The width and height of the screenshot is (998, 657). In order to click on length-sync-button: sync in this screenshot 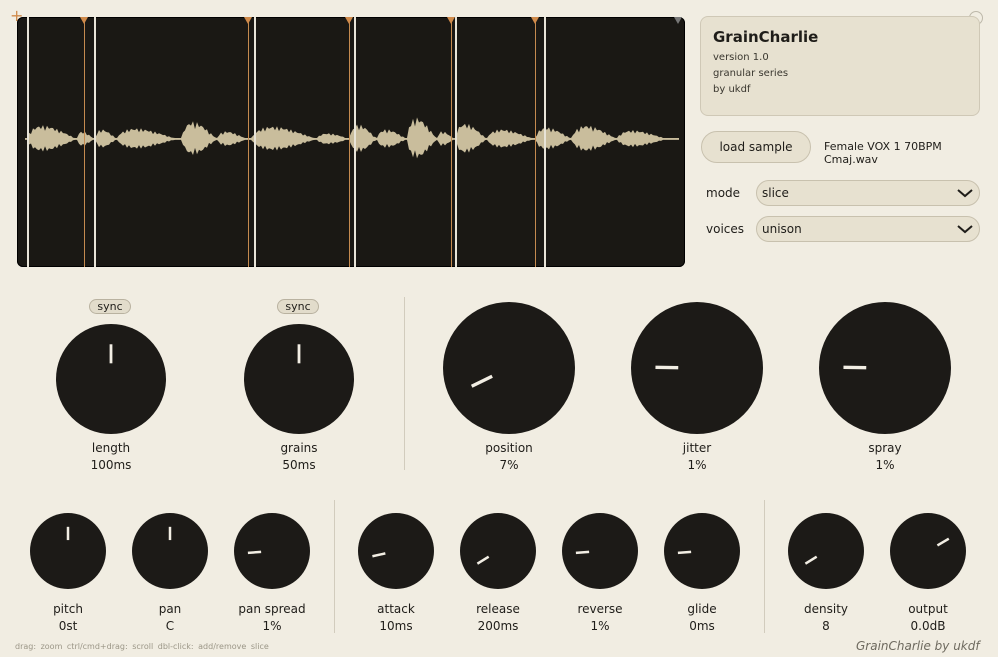, I will do `click(110, 306)`.